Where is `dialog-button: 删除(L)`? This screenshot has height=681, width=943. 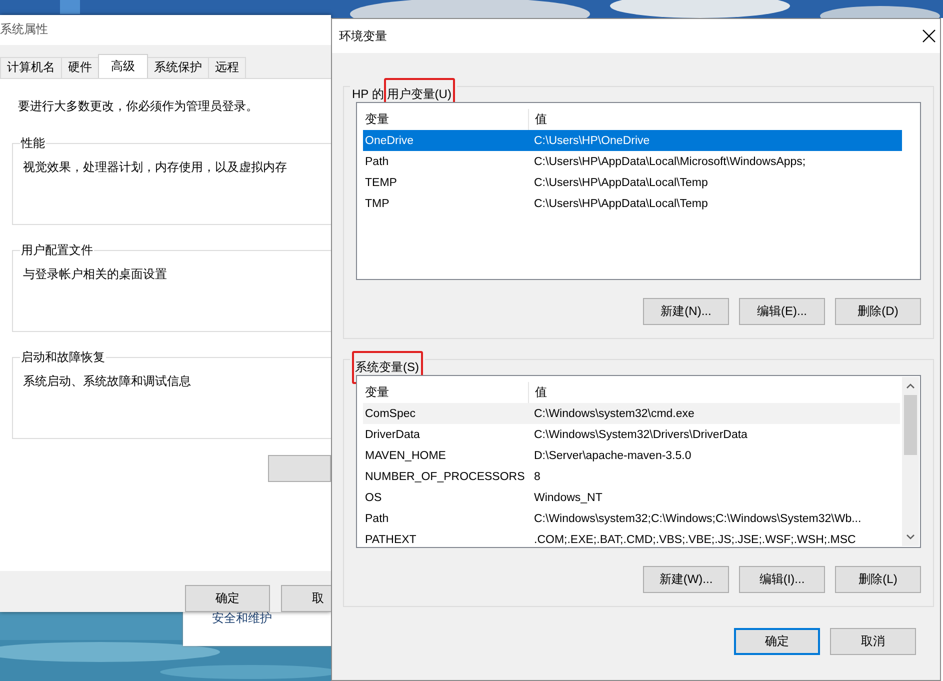 dialog-button: 删除(L) is located at coordinates (878, 579).